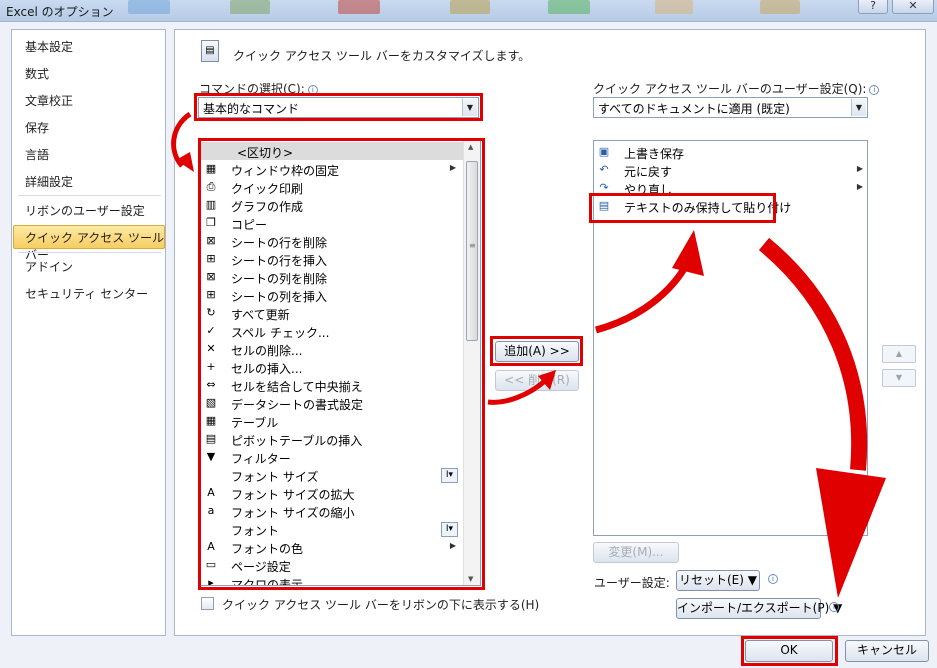 This screenshot has width=937, height=668. What do you see at coordinates (694, 109) in the screenshot?
I see `customize-qat-value: すべてのドキュメントに適用 (既定)` at bounding box center [694, 109].